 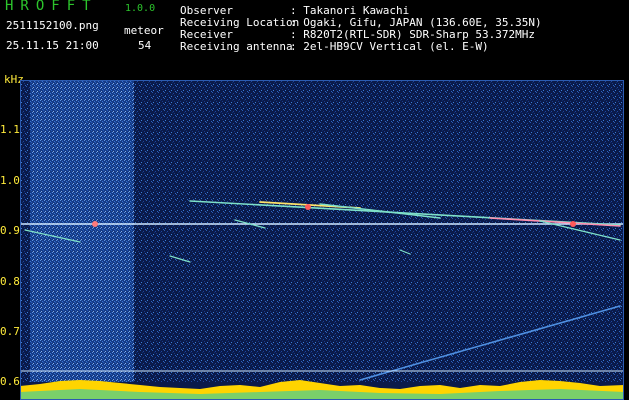 I want to click on meteor-label: meteor, so click(x=144, y=30).